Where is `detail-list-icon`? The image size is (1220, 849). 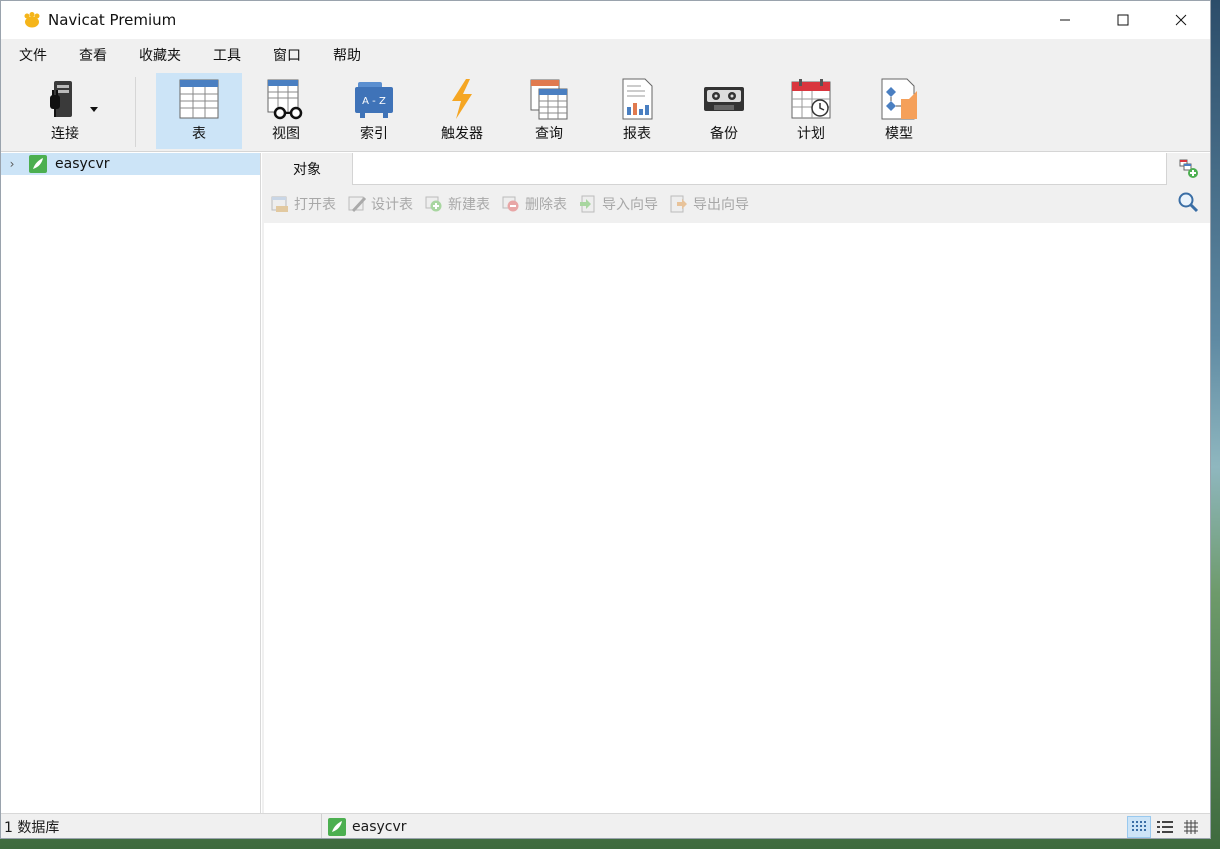
detail-list-icon is located at coordinates (1165, 827).